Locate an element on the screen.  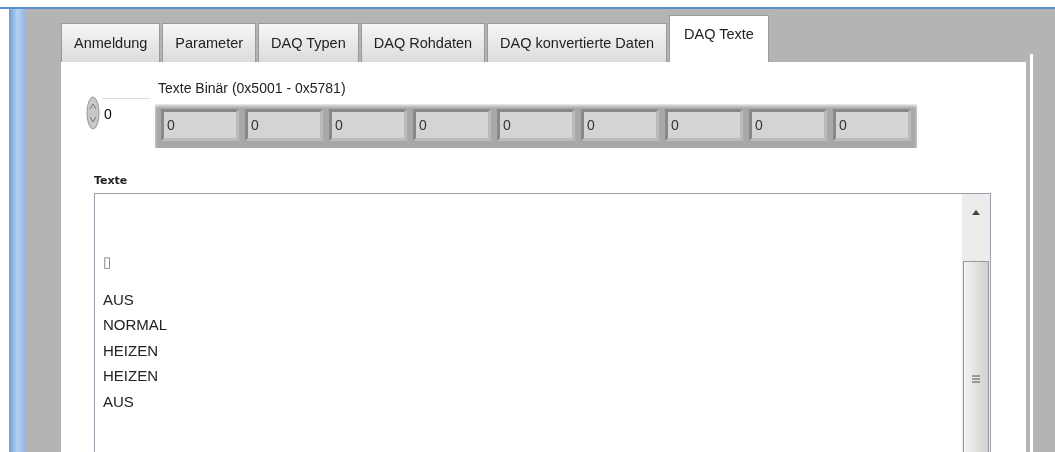
scrollbar-thumb is located at coordinates (976, 356).